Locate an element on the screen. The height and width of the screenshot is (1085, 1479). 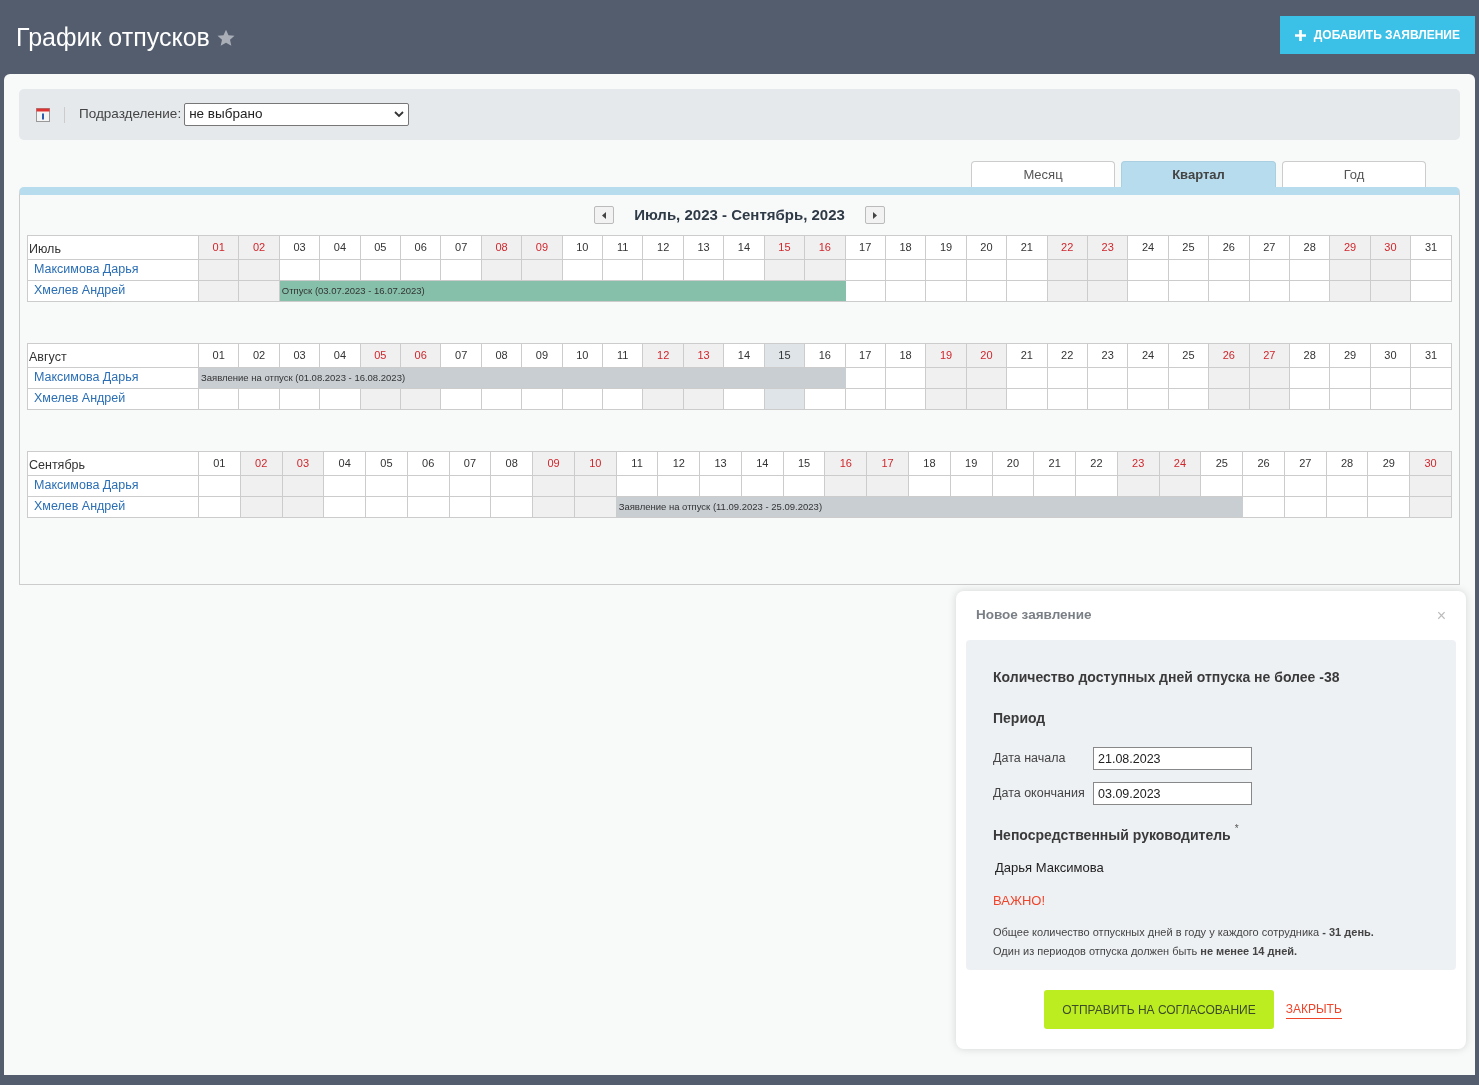
manager-heading: Непосредственный руководитель is located at coordinates (1112, 835).